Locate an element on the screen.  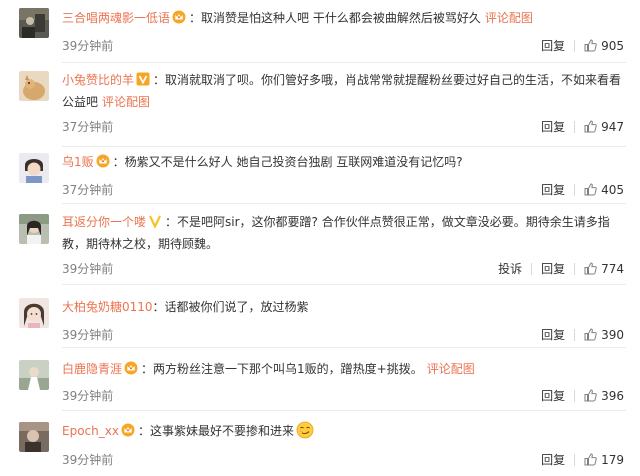
comment-text-line: 大柏兔奶糖0110：话都被你们说了，放过杨紫 is located at coordinates (342, 307).